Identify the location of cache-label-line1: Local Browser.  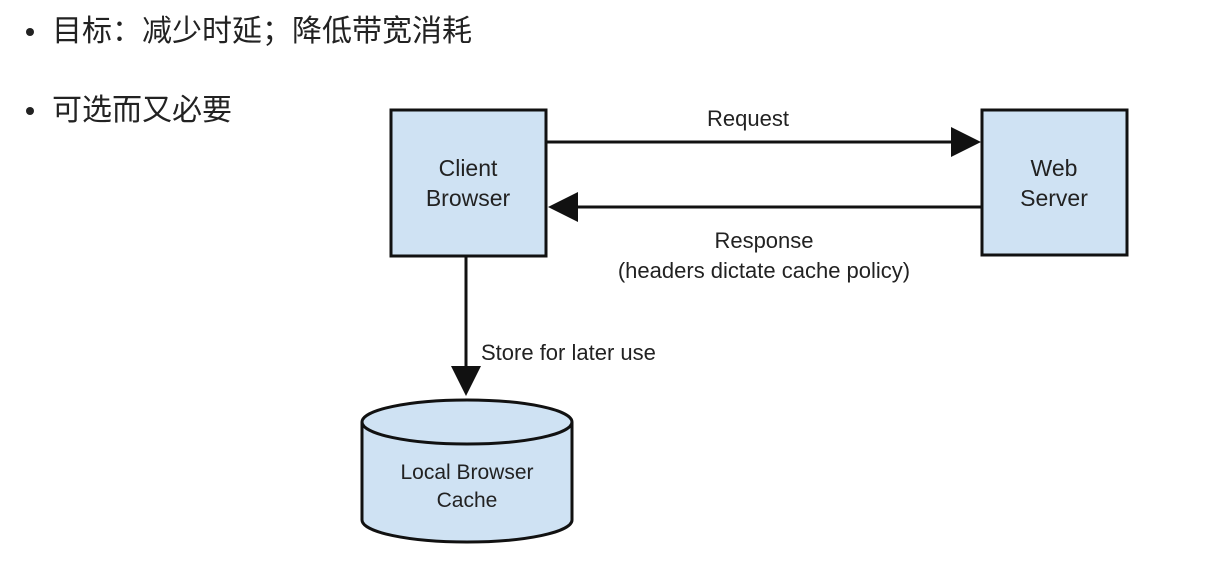
(466, 472).